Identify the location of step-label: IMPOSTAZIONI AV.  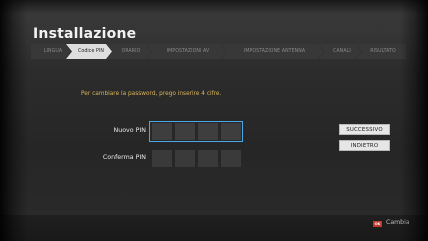
(188, 51).